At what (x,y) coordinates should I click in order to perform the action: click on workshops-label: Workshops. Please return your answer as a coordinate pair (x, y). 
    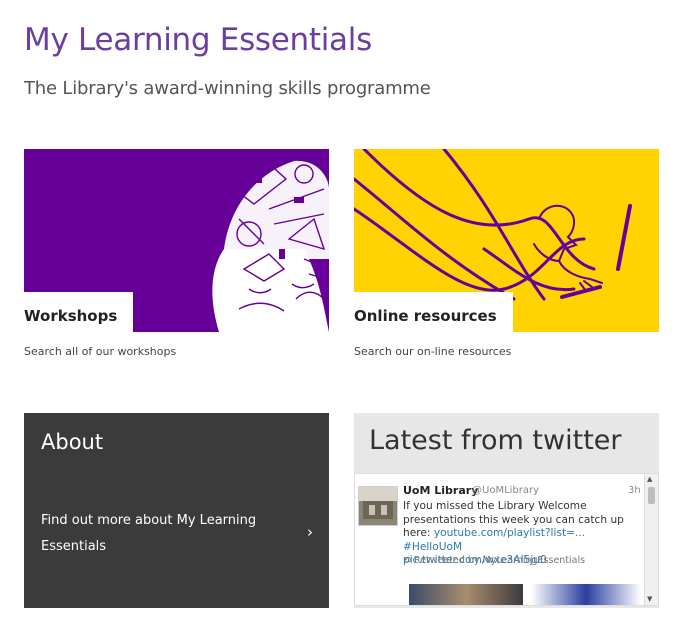
    Looking at the image, I should click on (79, 312).